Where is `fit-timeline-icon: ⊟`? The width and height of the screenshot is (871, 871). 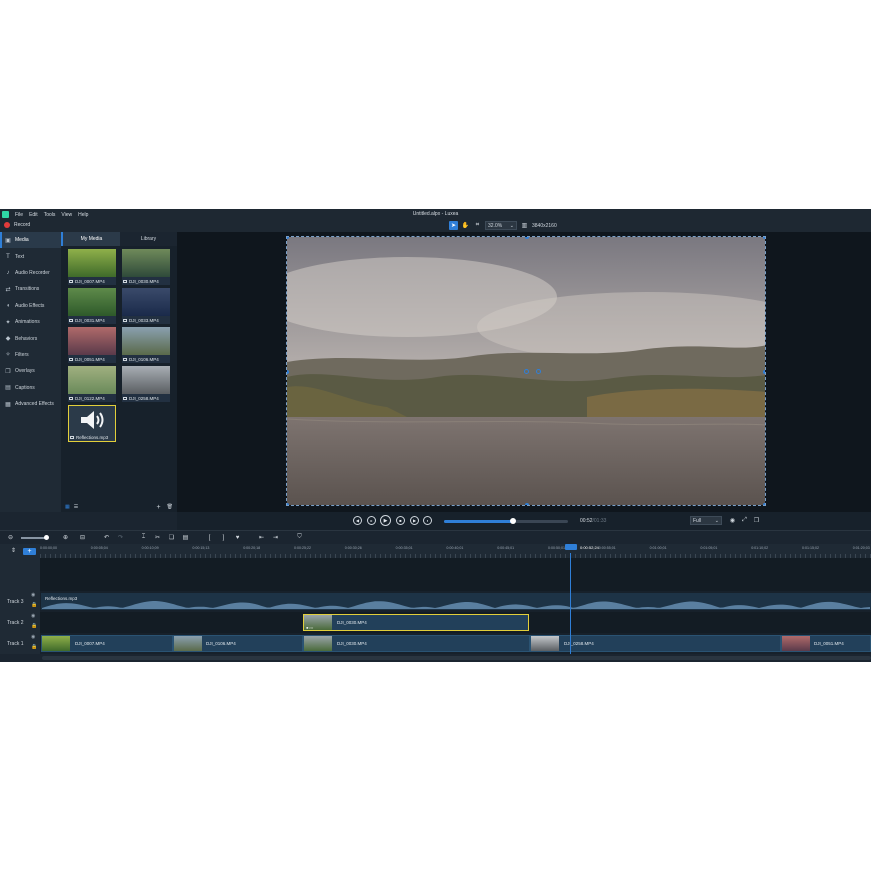 fit-timeline-icon: ⊟ is located at coordinates (82, 537).